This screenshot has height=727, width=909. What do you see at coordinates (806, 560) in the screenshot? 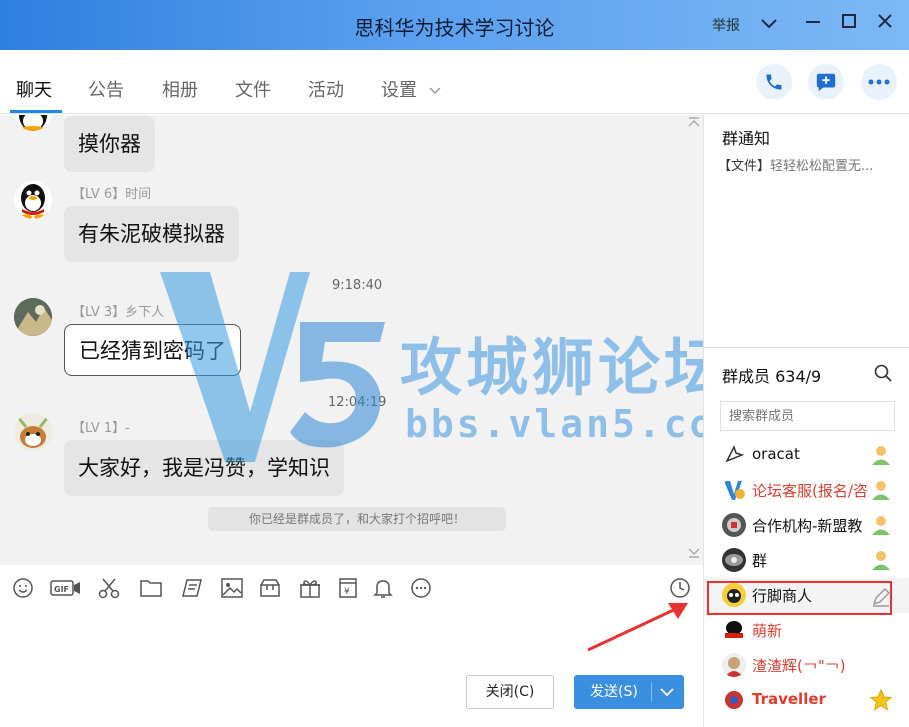
I see `member-row: 群` at bounding box center [806, 560].